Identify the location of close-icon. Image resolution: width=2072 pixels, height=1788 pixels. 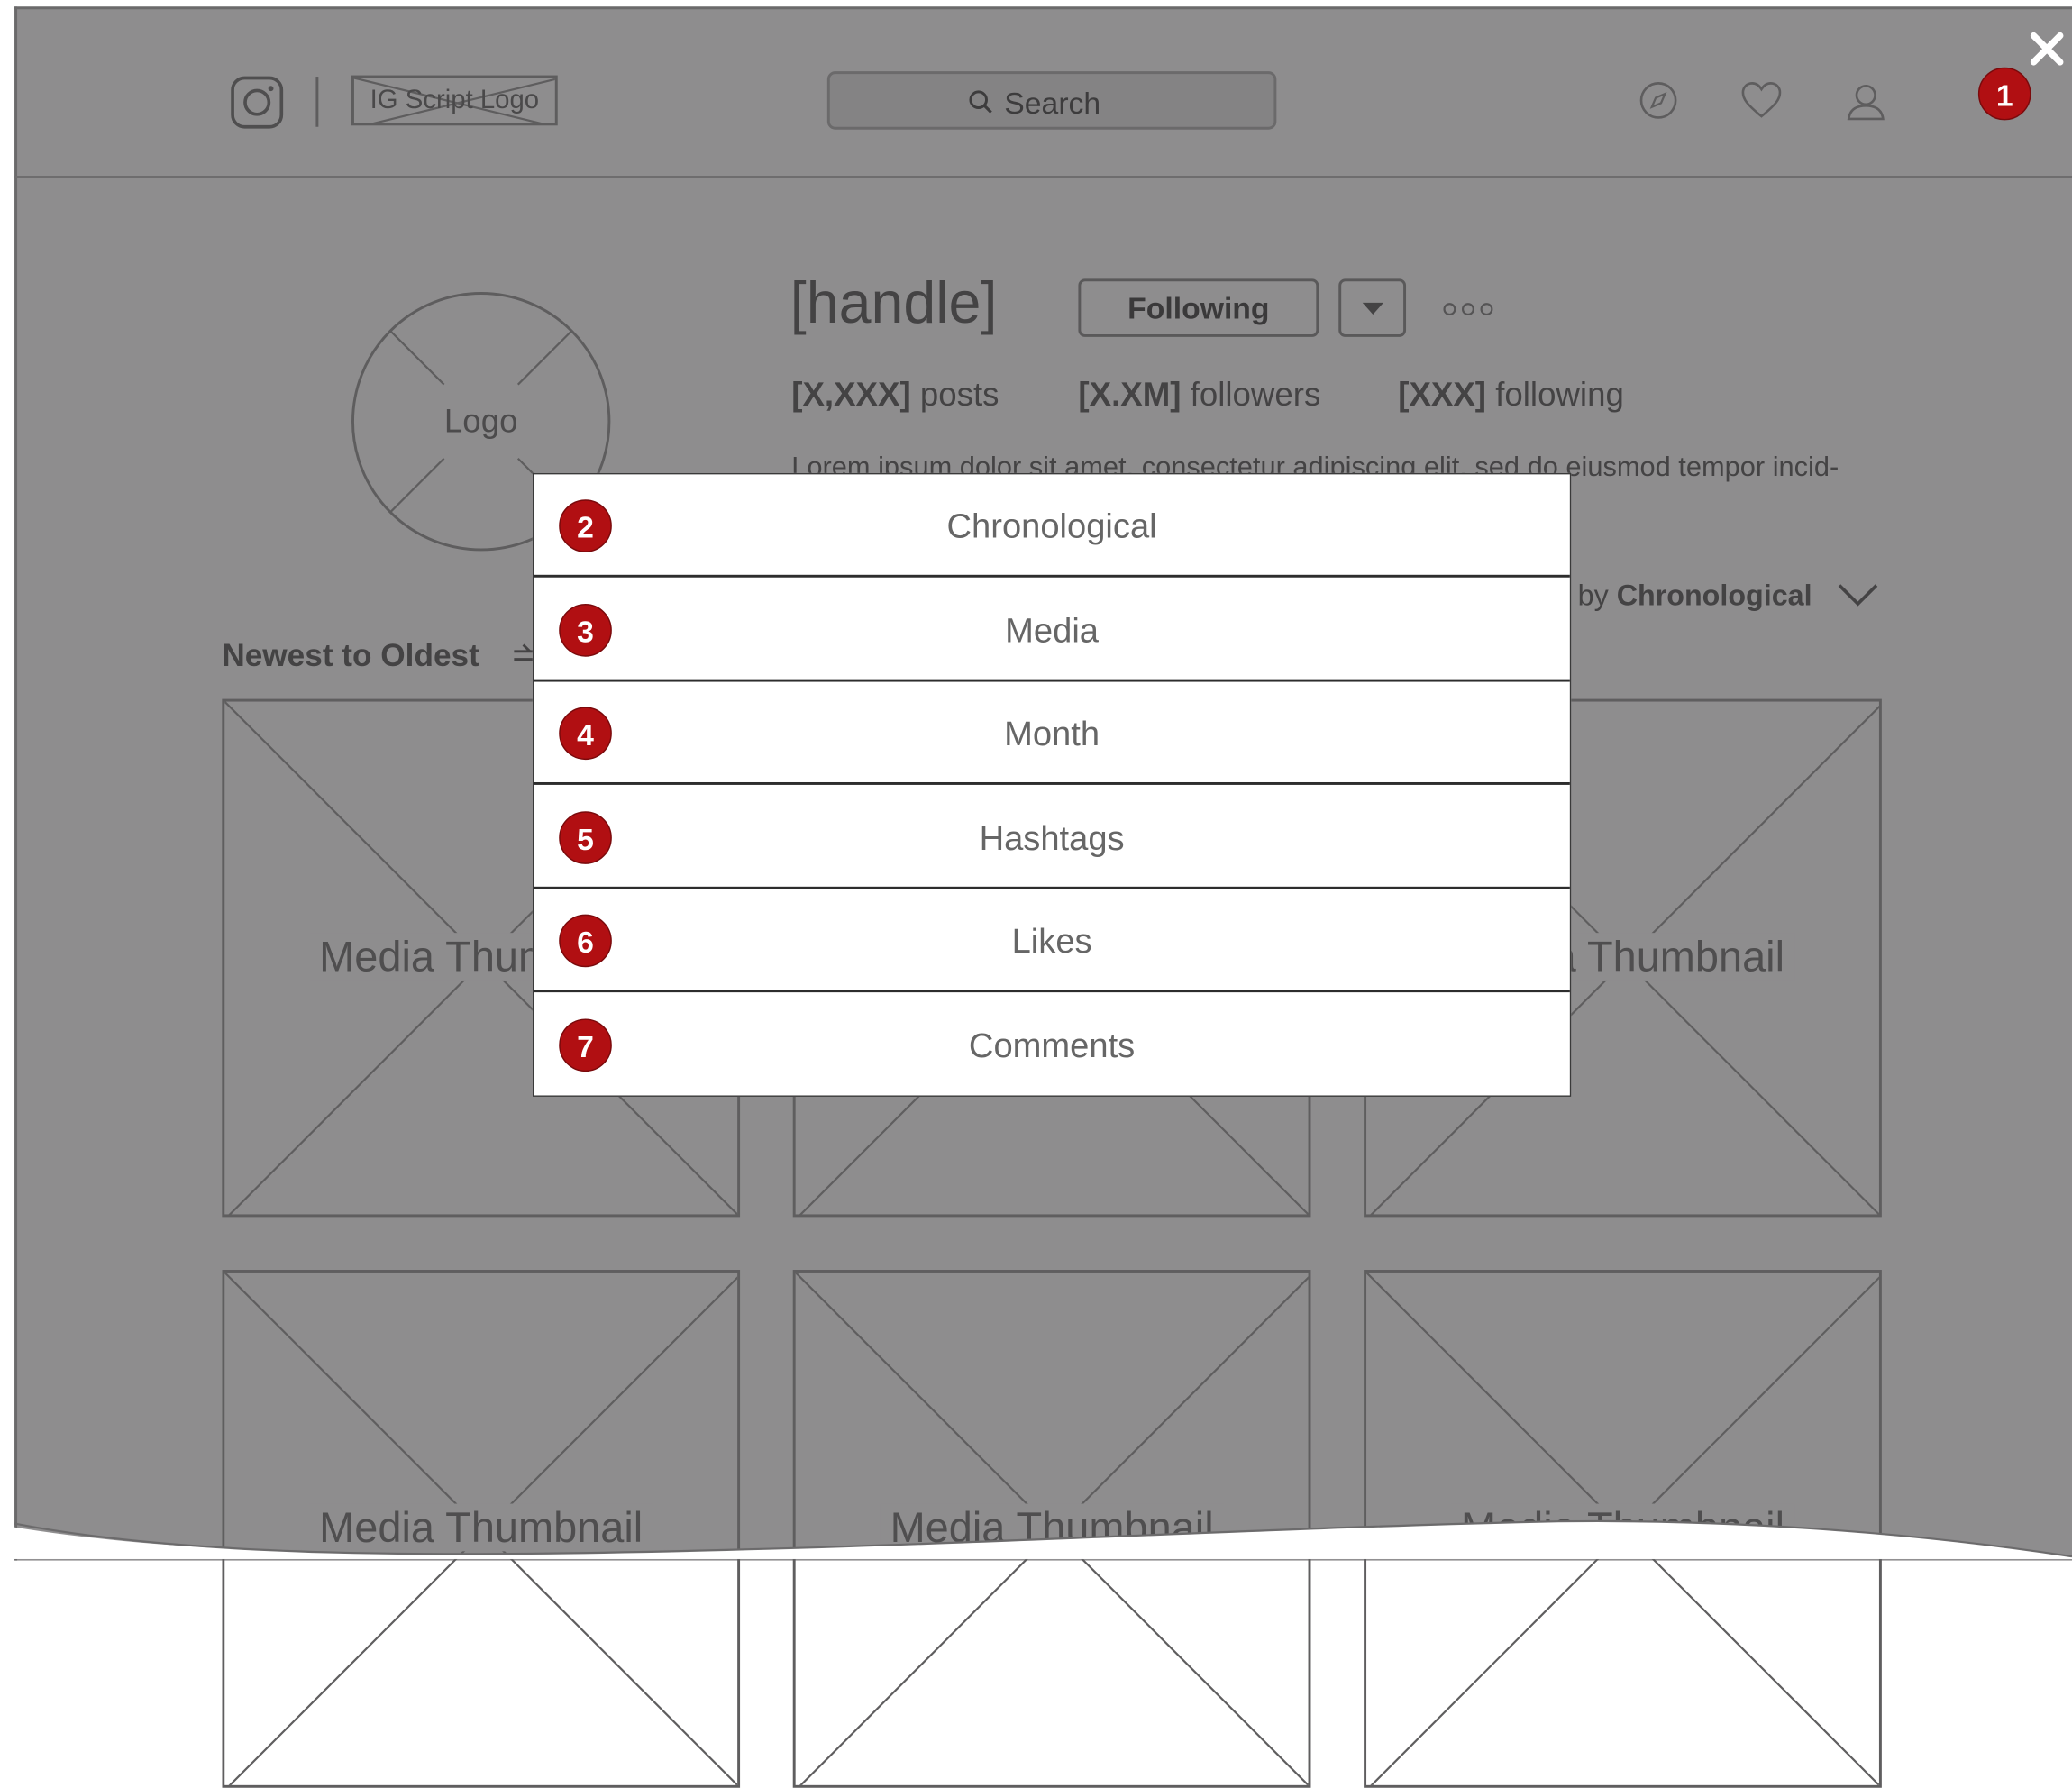
(2047, 49).